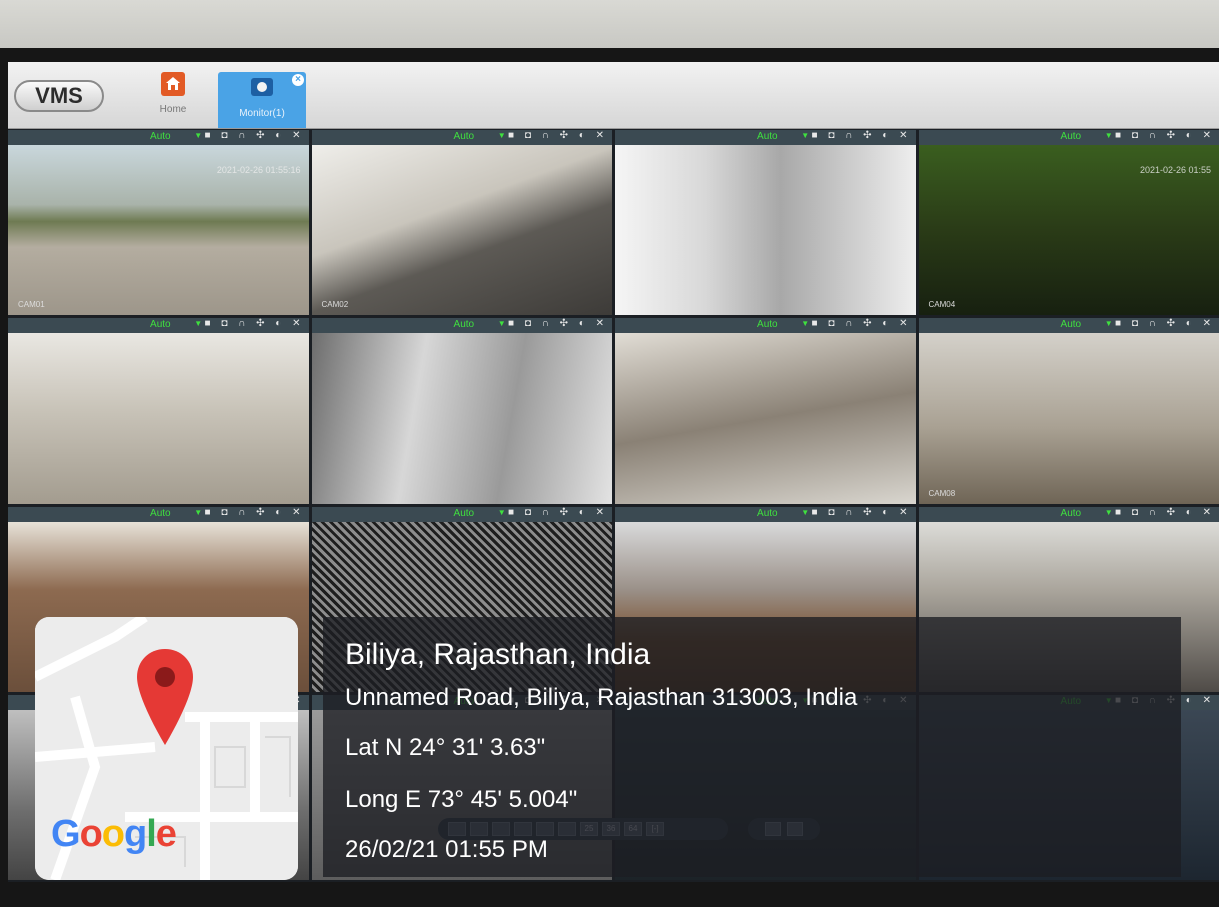 The image size is (1219, 907). Describe the element at coordinates (613, 95) in the screenshot. I see `vms-toolbar: VMS Home Monitor(1) ×` at that location.